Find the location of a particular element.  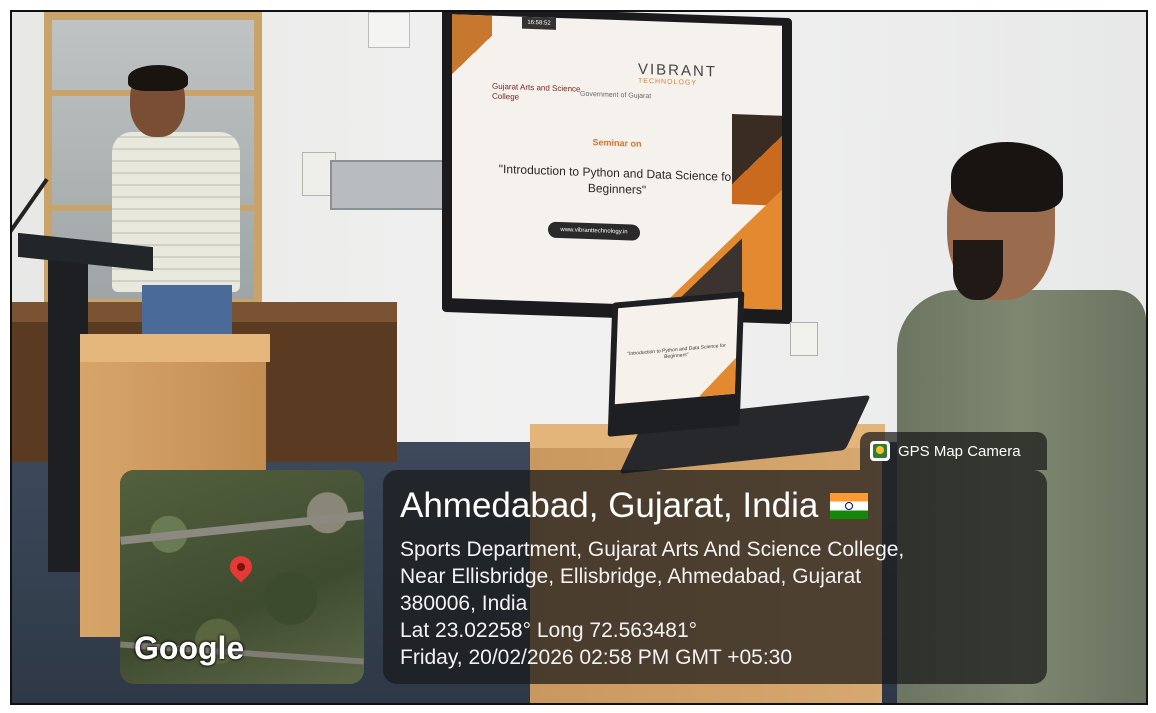

attendee-hair is located at coordinates (1007, 177).